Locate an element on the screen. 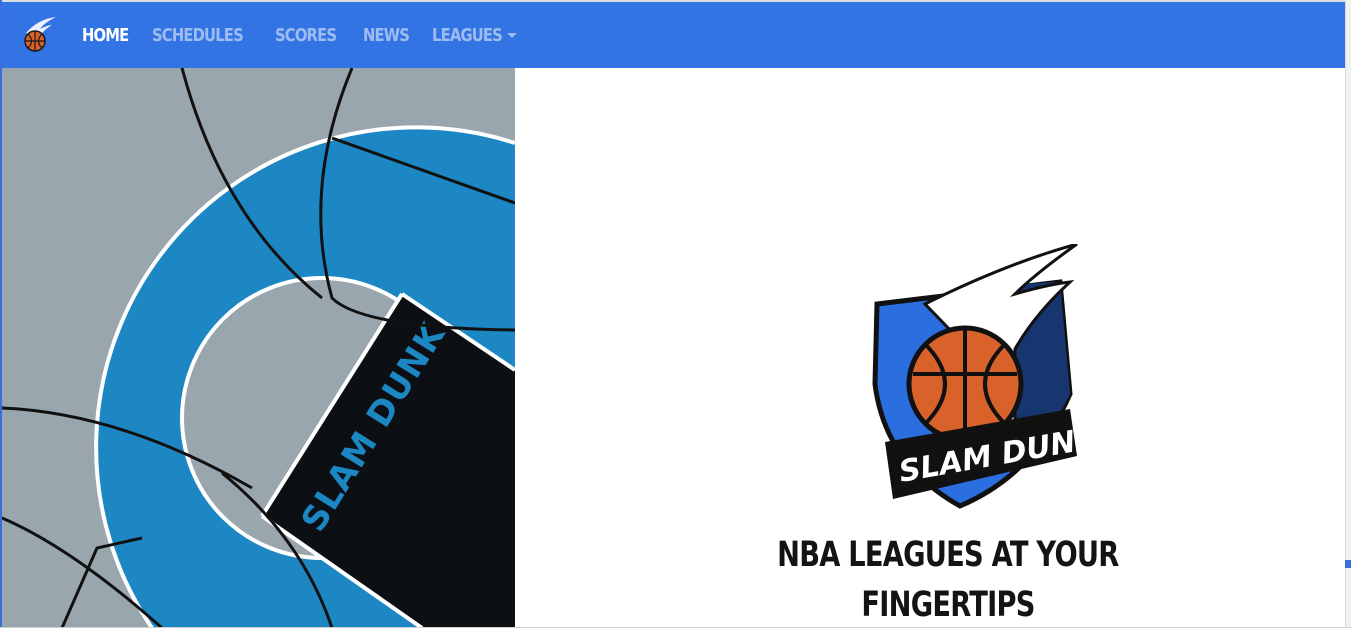 The height and width of the screenshot is (630, 1351). nav-news-link: NEWS is located at coordinates (386, 35).